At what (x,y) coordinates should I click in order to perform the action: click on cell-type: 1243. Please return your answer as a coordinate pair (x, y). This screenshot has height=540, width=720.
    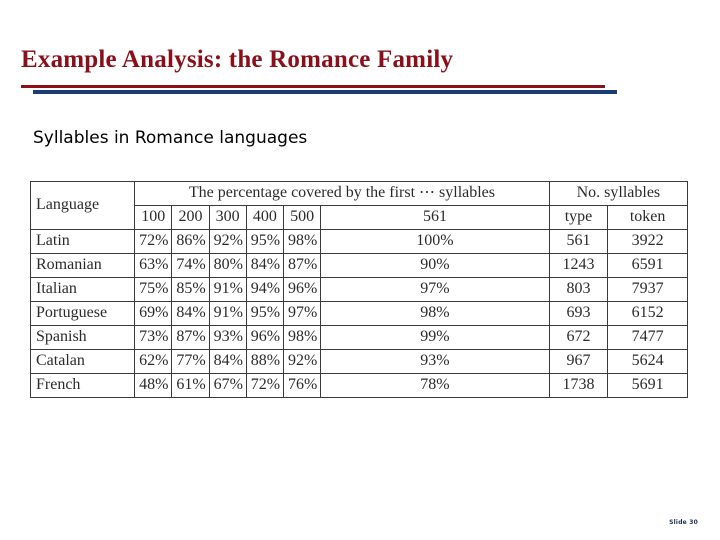
    Looking at the image, I should click on (578, 265).